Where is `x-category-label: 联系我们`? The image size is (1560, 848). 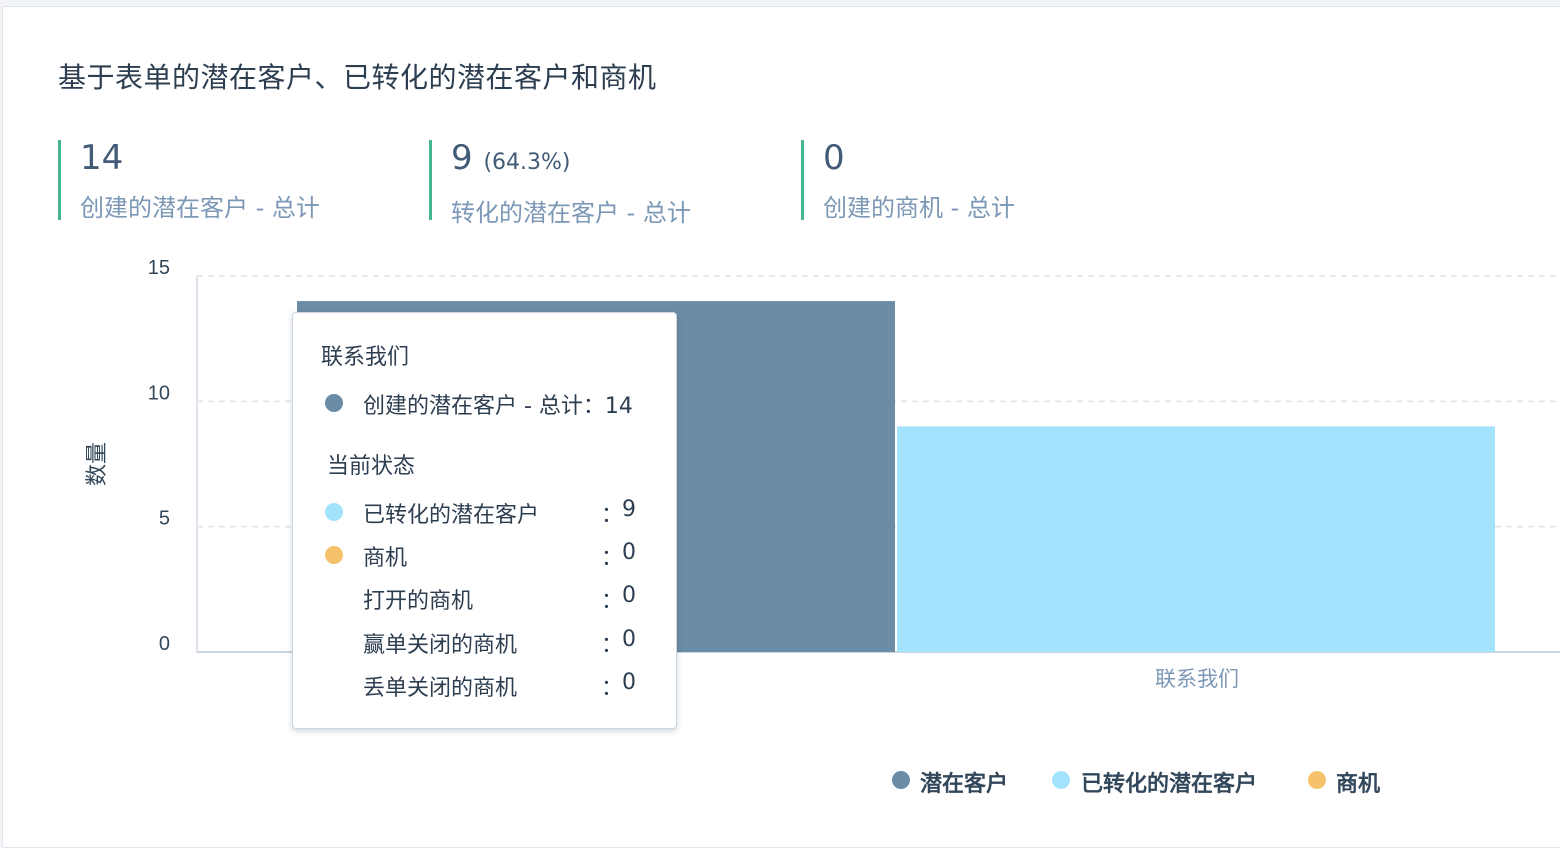 x-category-label: 联系我们 is located at coordinates (1197, 679).